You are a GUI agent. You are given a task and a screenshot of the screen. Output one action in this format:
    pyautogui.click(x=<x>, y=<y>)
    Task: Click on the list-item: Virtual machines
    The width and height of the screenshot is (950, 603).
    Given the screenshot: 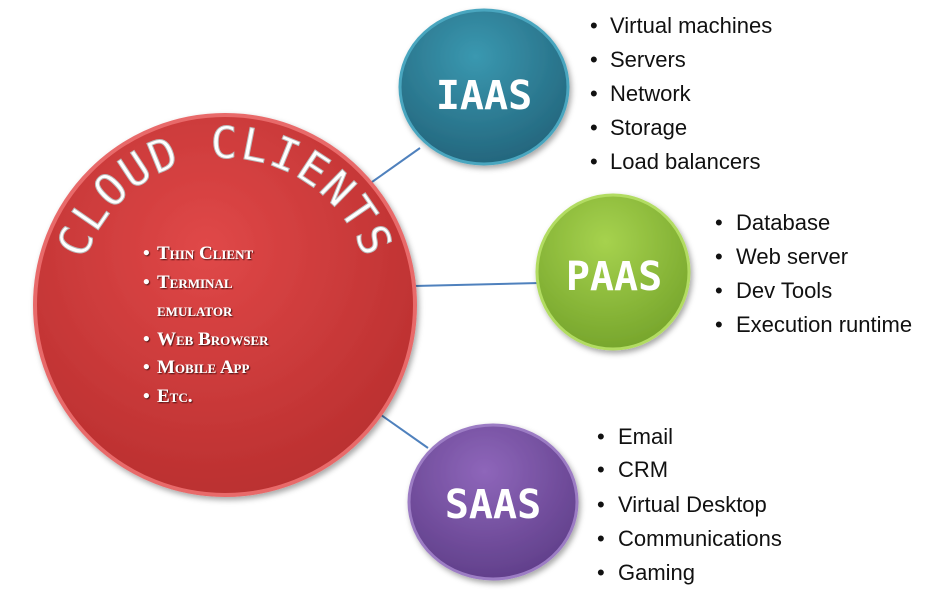 What is the action you would take?
    pyautogui.click(x=691, y=25)
    